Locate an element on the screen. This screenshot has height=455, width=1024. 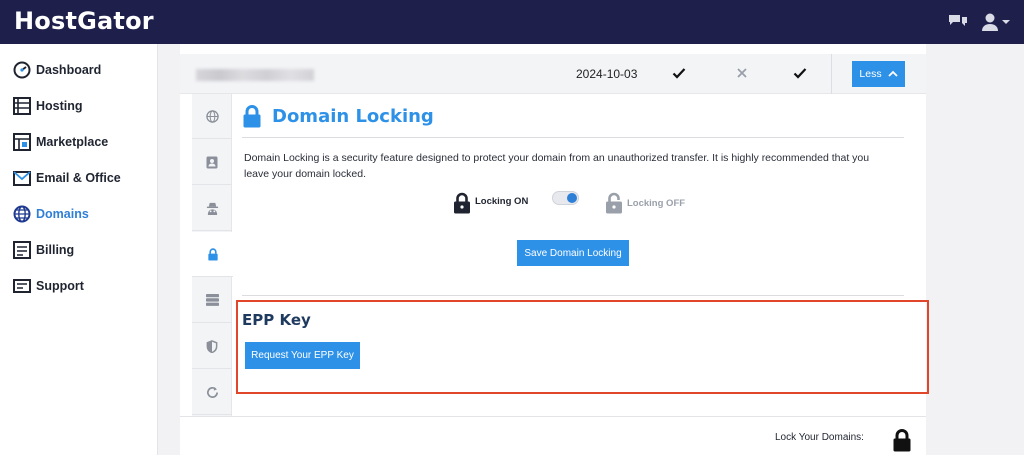
tab-security is located at coordinates (212, 346).